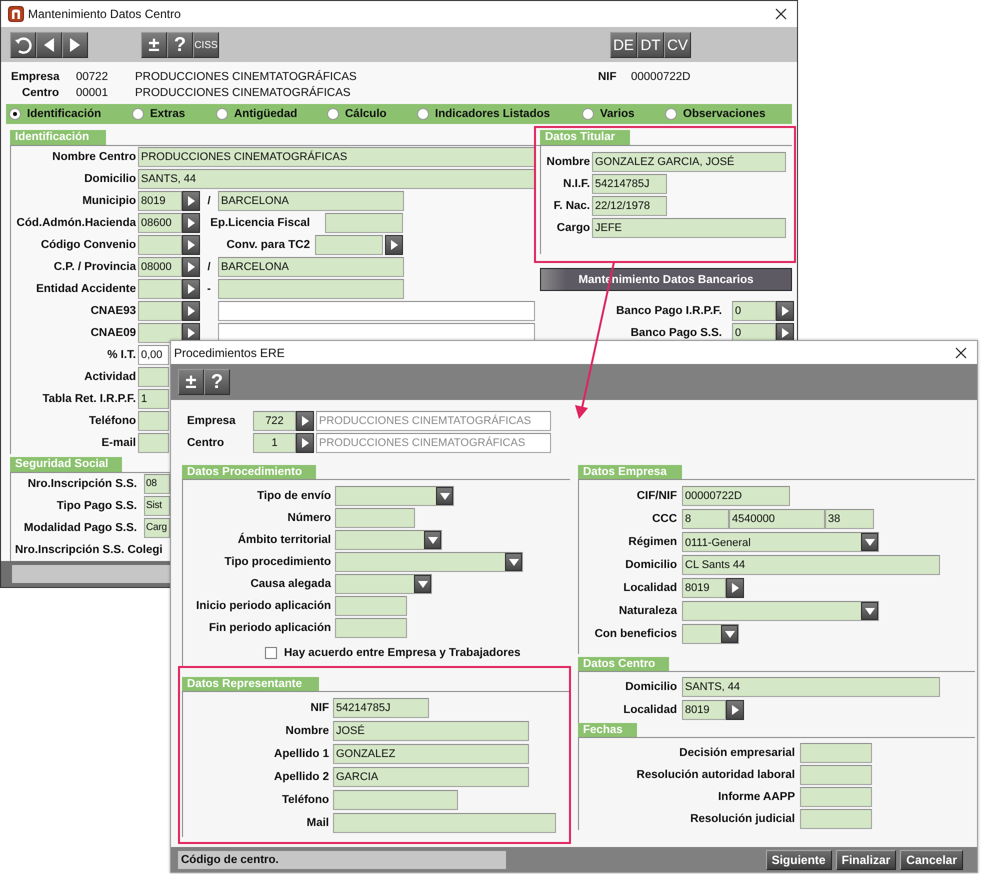 This screenshot has height=874, width=991. What do you see at coordinates (705, 518) in the screenshot?
I see `text-field: 8` at bounding box center [705, 518].